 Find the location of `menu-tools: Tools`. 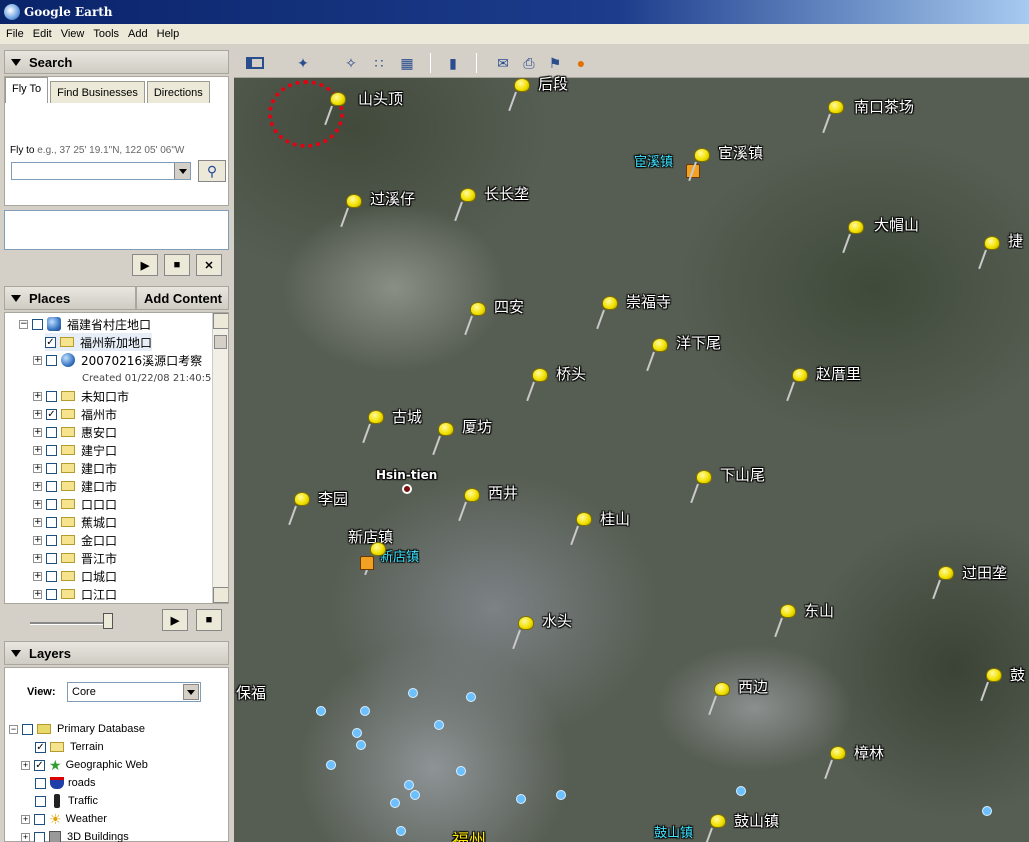

menu-tools: Tools is located at coordinates (106, 34).